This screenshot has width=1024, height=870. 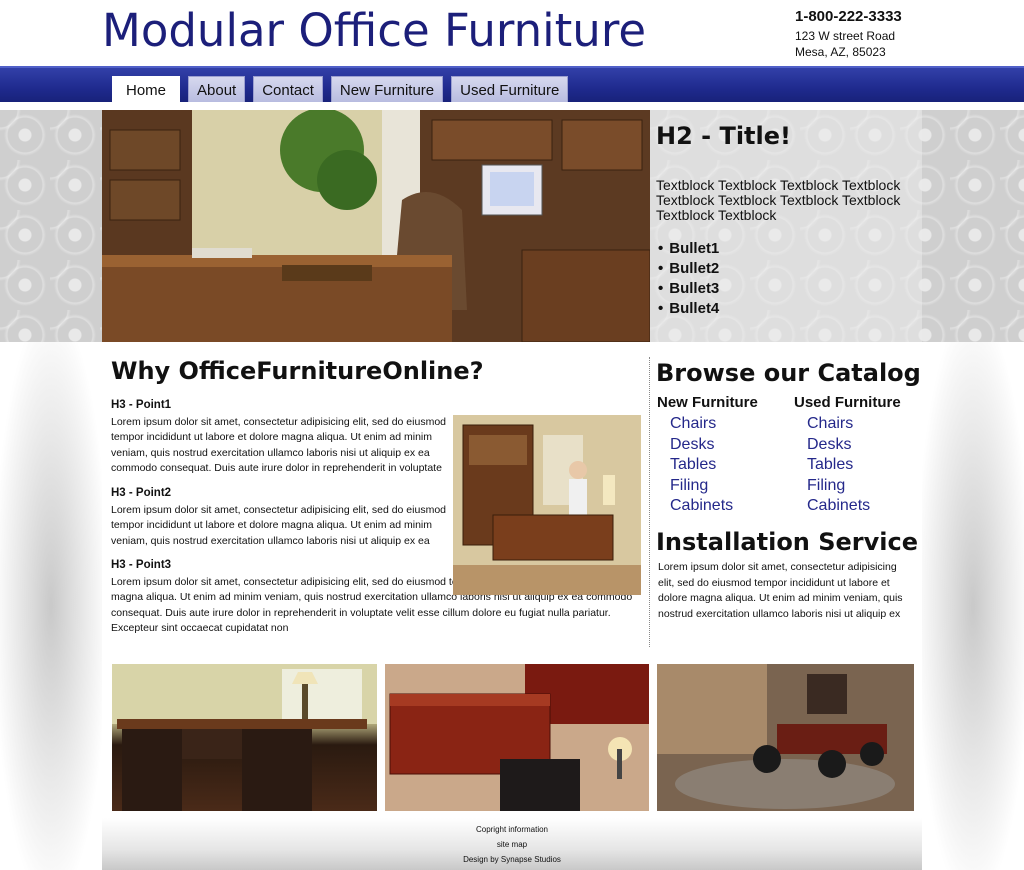 I want to click on nav-tab-home: Home, so click(x=146, y=89).